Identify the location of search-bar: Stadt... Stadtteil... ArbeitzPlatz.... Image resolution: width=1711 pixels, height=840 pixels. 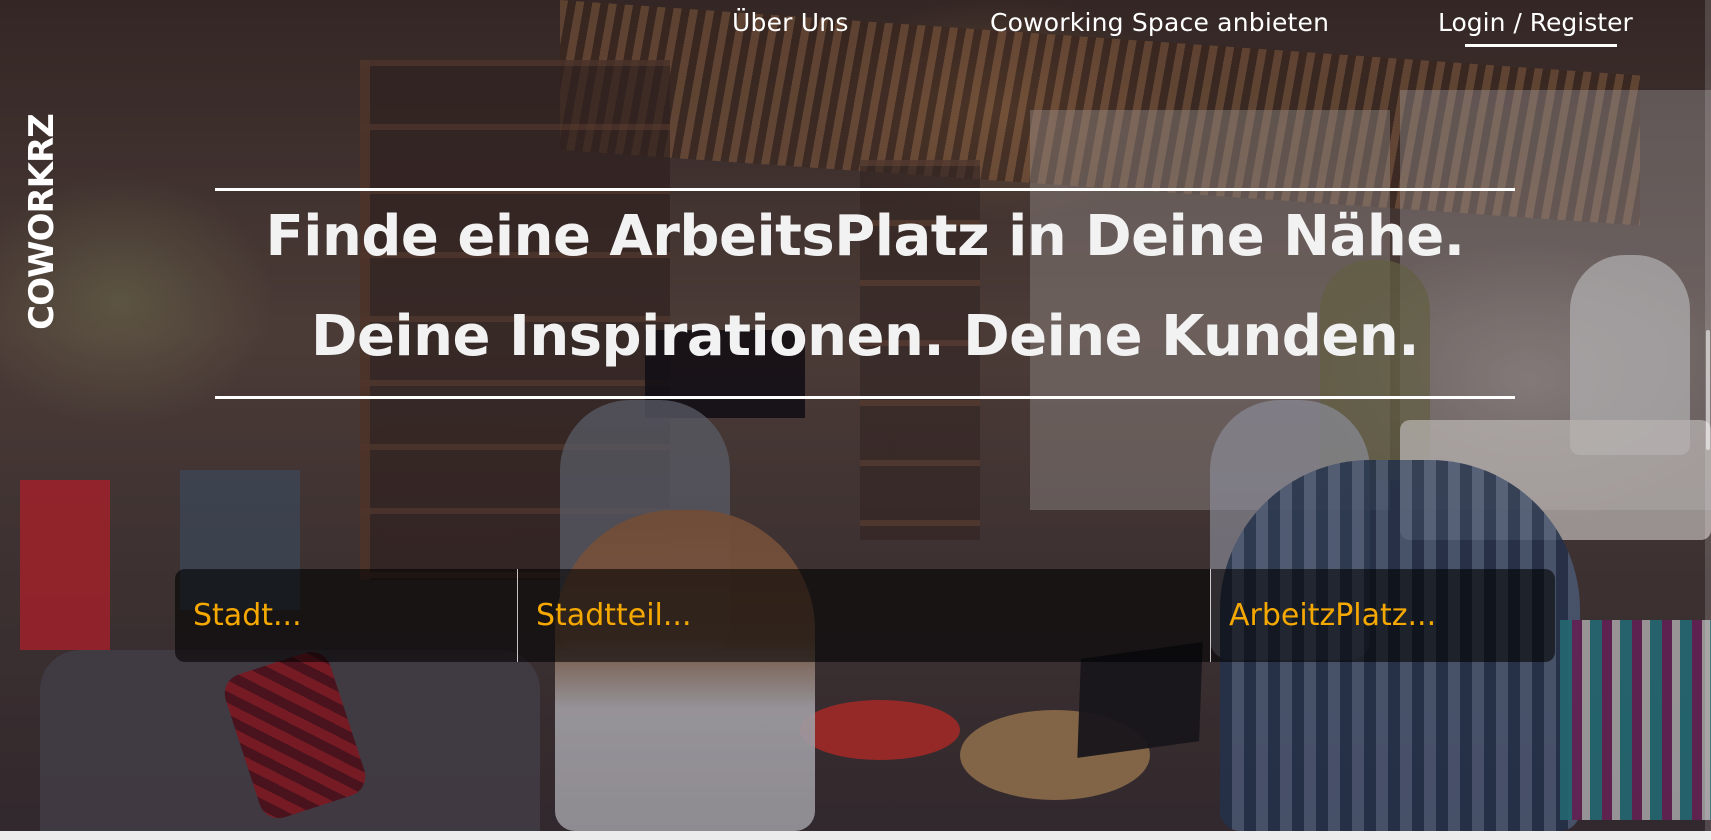
(865, 615).